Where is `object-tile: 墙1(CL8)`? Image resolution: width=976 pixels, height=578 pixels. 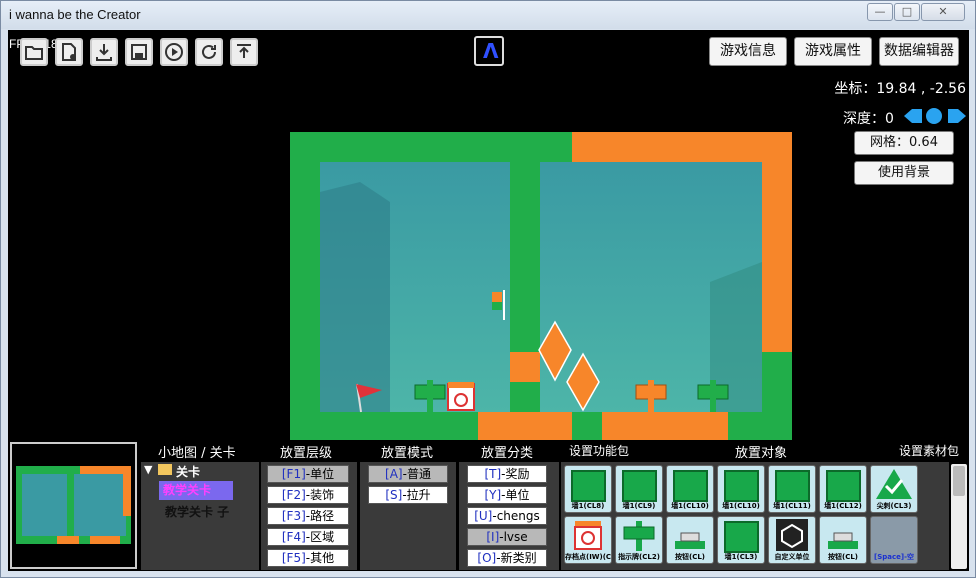
object-tile: 墙1(CL8) is located at coordinates (588, 489).